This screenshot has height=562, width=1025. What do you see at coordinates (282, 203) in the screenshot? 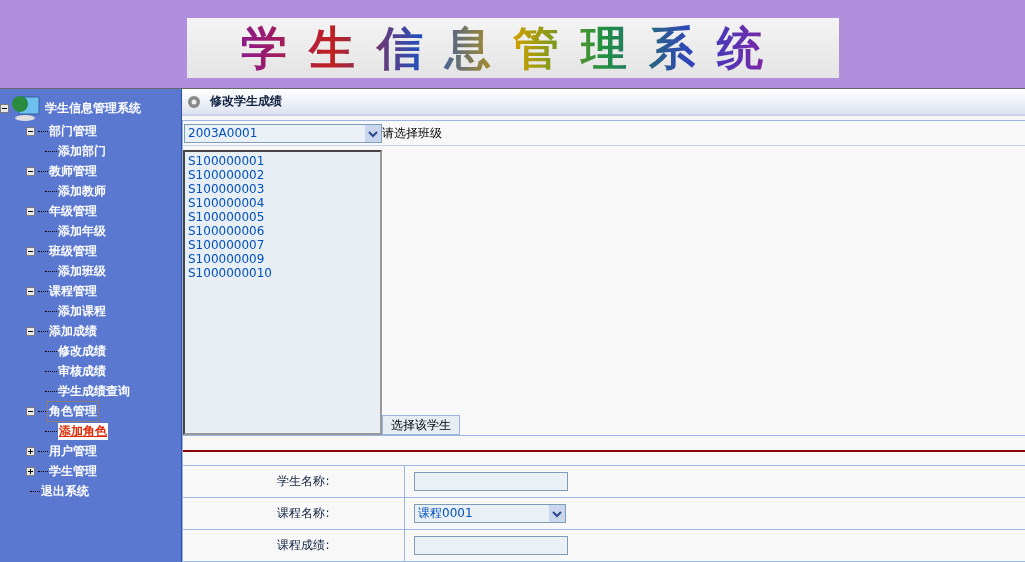
I see `list-option: S100000004` at bounding box center [282, 203].